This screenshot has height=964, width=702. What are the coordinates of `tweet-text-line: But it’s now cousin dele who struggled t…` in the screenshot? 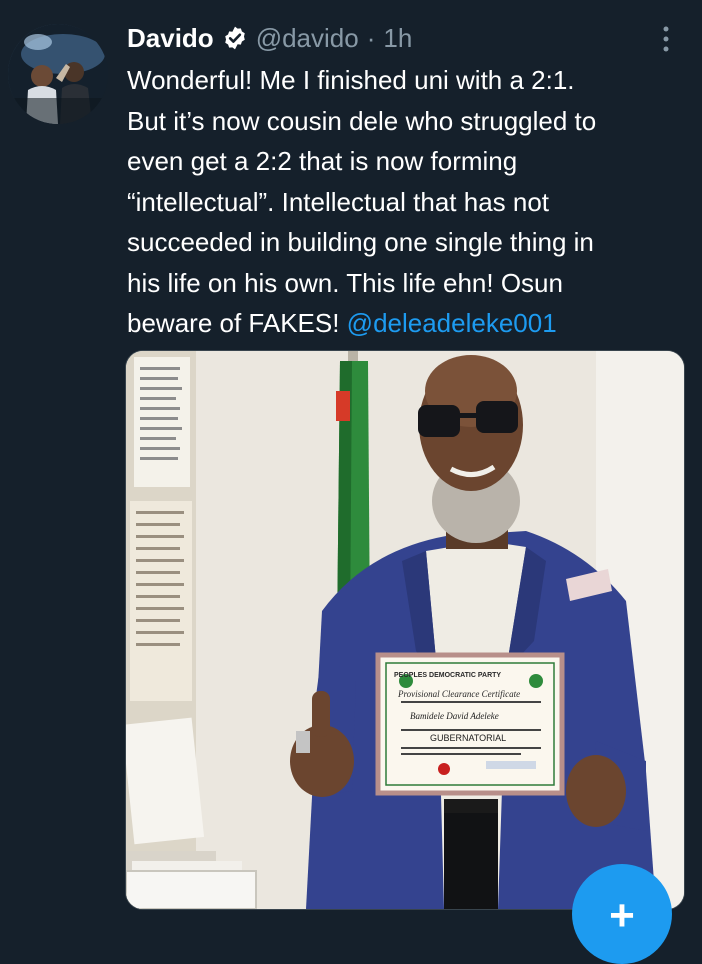 It's located at (362, 120).